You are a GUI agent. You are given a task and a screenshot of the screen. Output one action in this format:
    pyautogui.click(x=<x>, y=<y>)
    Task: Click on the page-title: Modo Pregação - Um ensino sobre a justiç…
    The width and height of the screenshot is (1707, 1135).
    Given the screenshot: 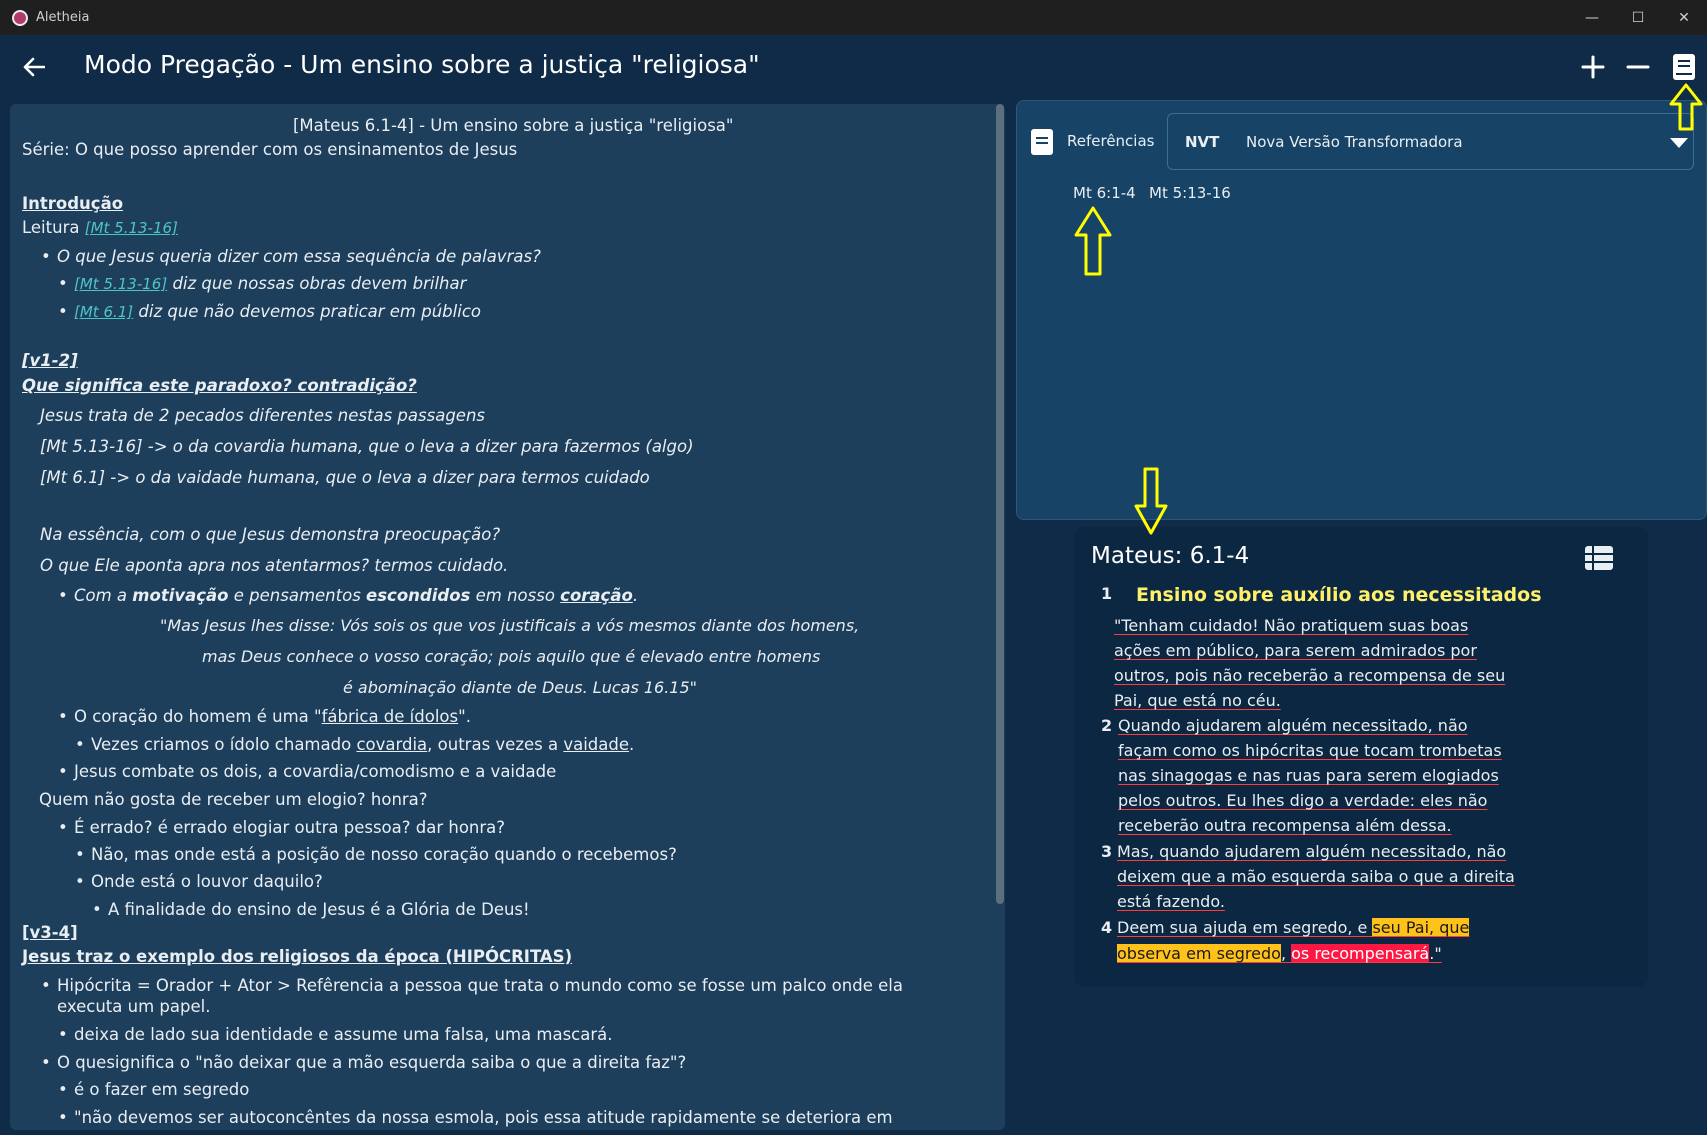 What is the action you would take?
    pyautogui.click(x=422, y=64)
    